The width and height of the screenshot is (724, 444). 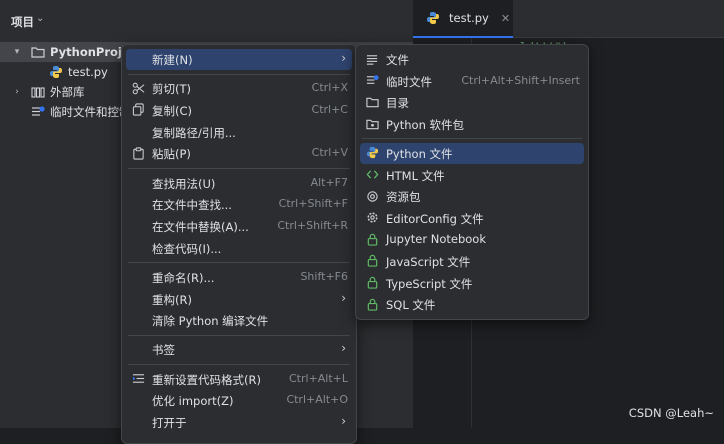 What do you see at coordinates (138, 153) in the screenshot?
I see `paste-icon` at bounding box center [138, 153].